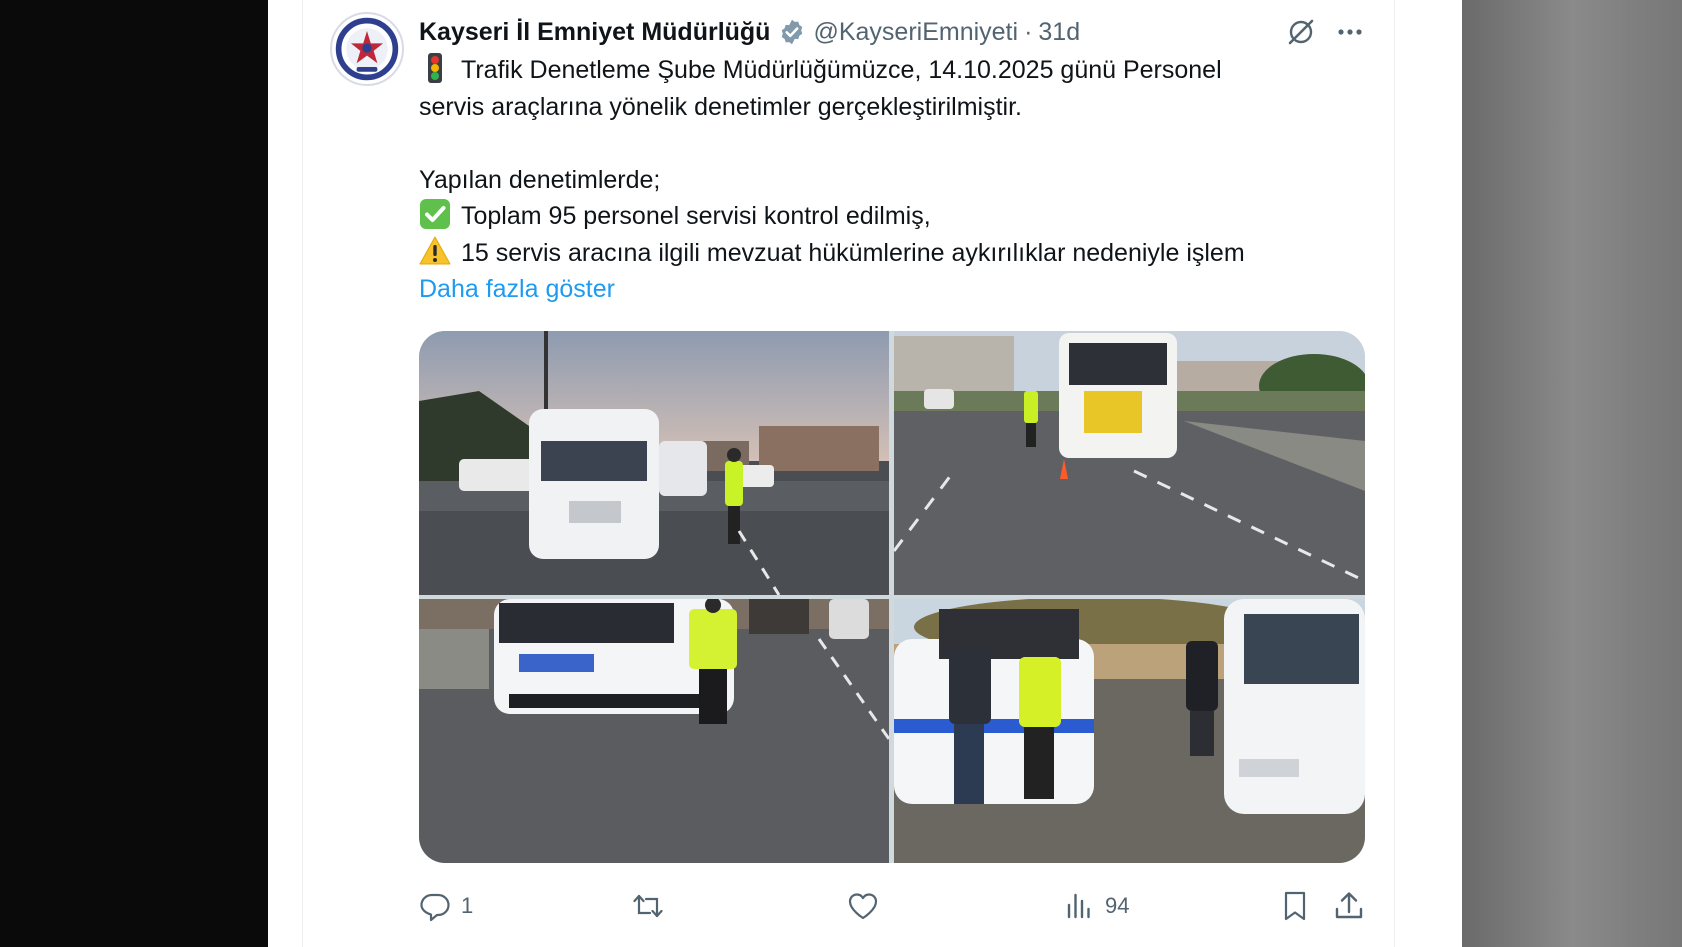 This screenshot has height=947, width=1682. I want to click on heart-icon, so click(863, 906).